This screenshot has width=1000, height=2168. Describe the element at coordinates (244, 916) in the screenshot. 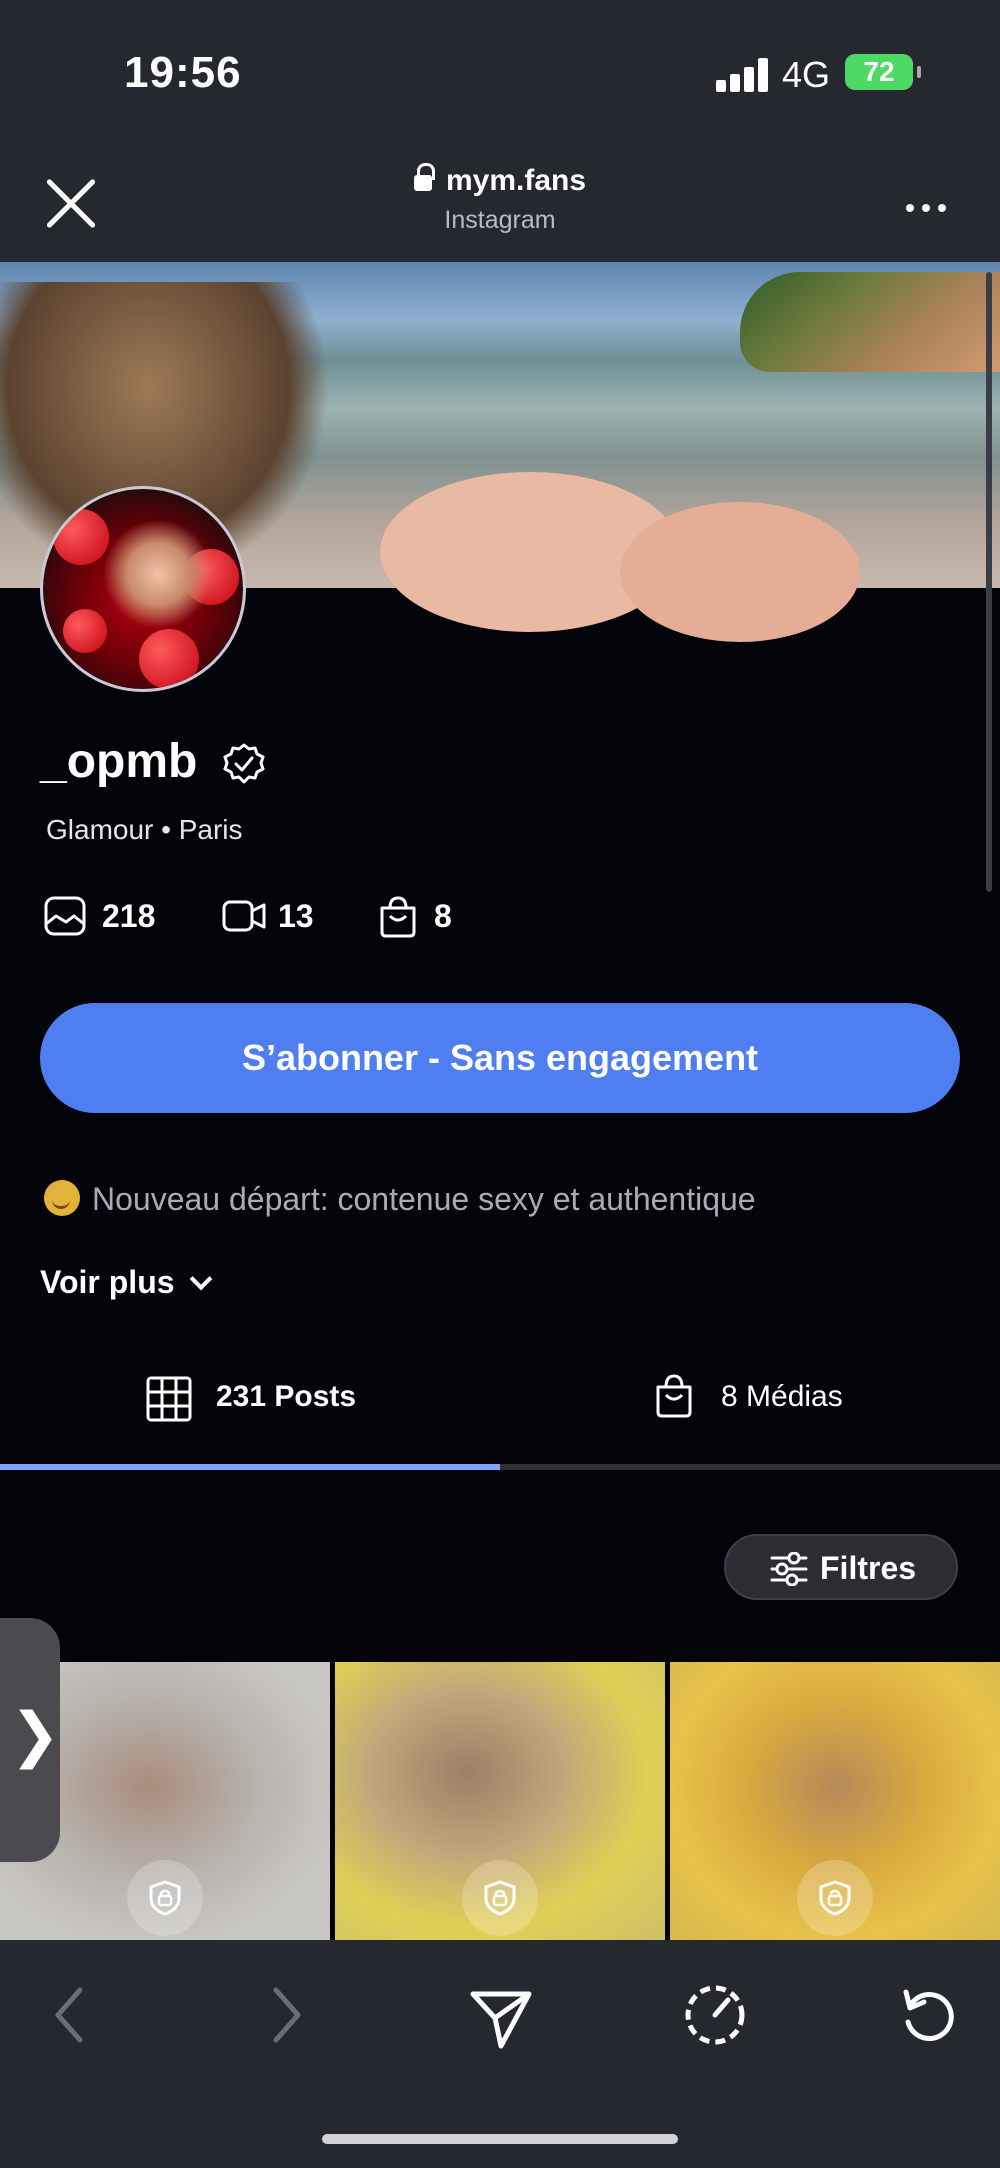

I see `video-icon` at that location.